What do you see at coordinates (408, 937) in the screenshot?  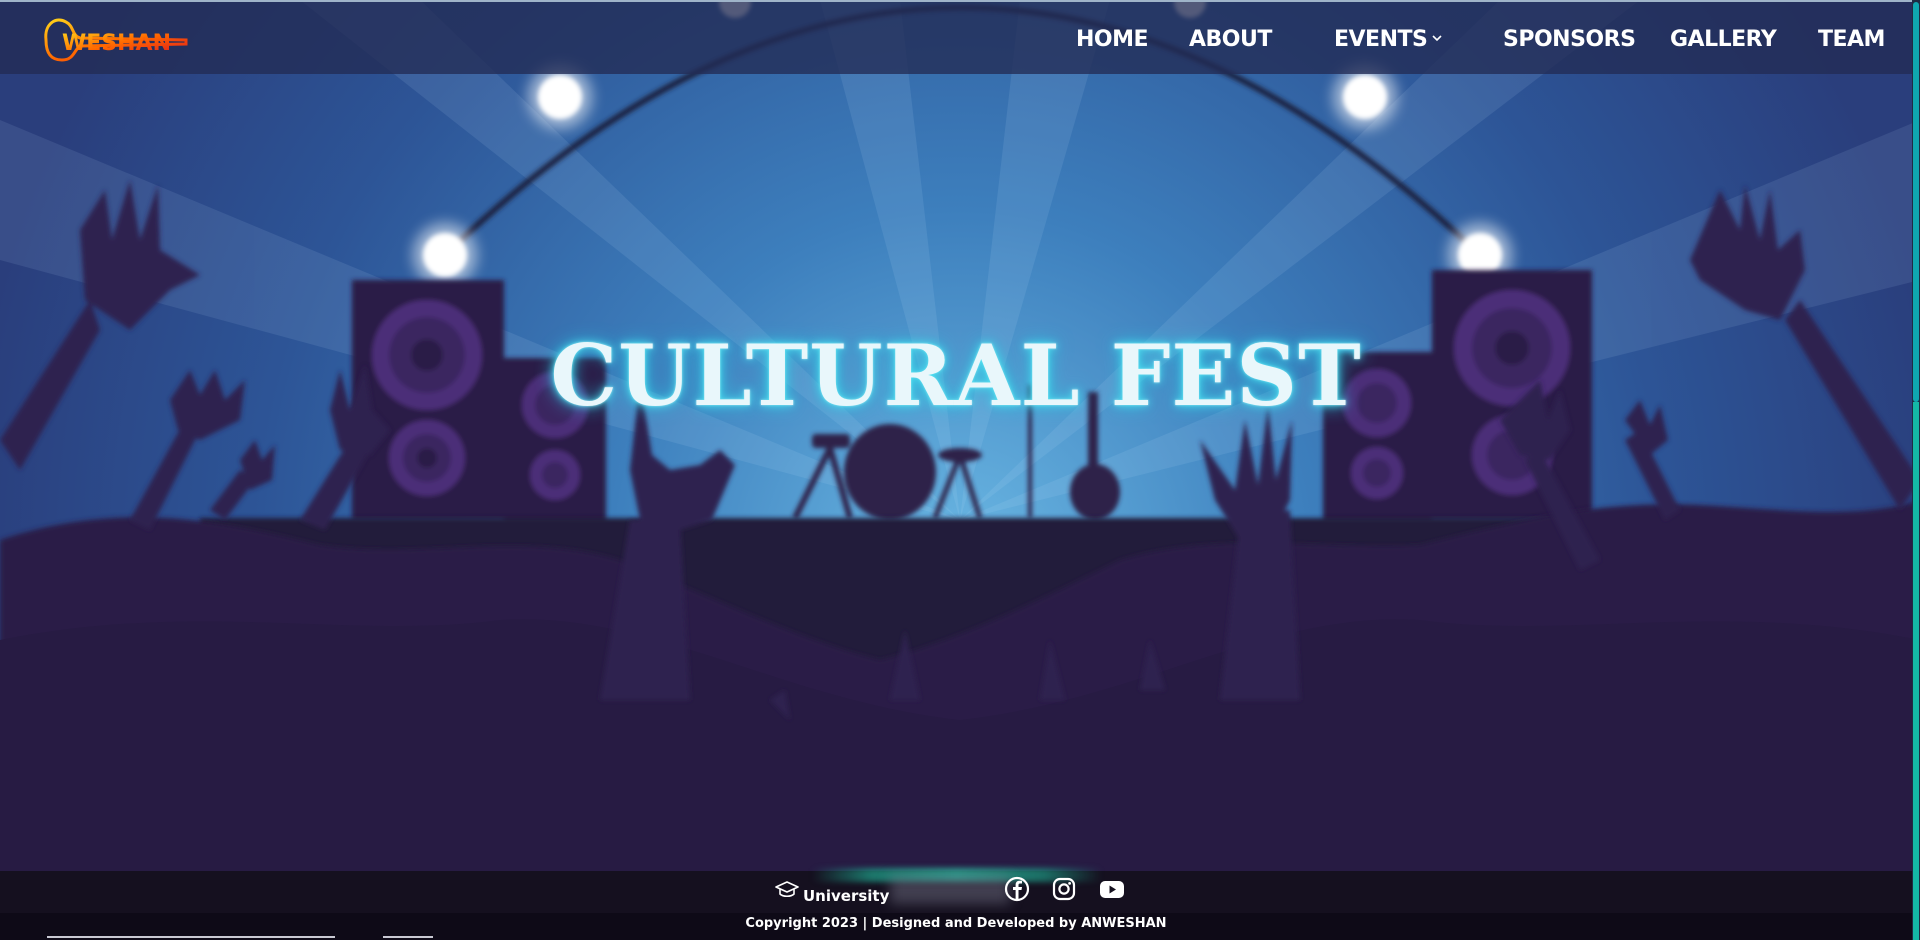 I see `horizontal-scrollbar-segment` at bounding box center [408, 937].